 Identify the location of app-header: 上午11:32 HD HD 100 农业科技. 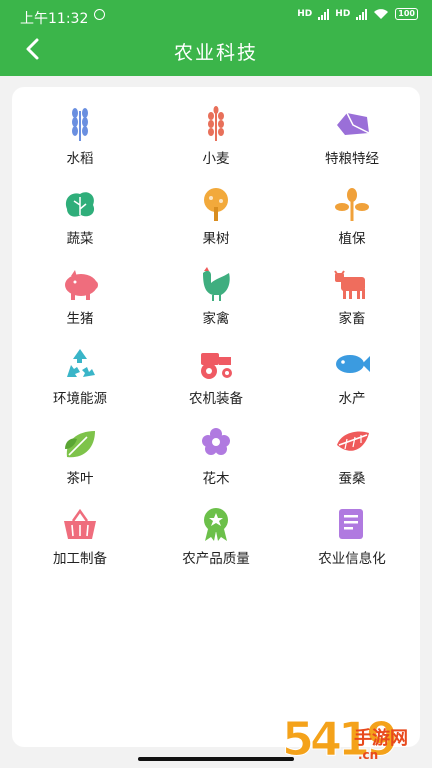
(216, 38).